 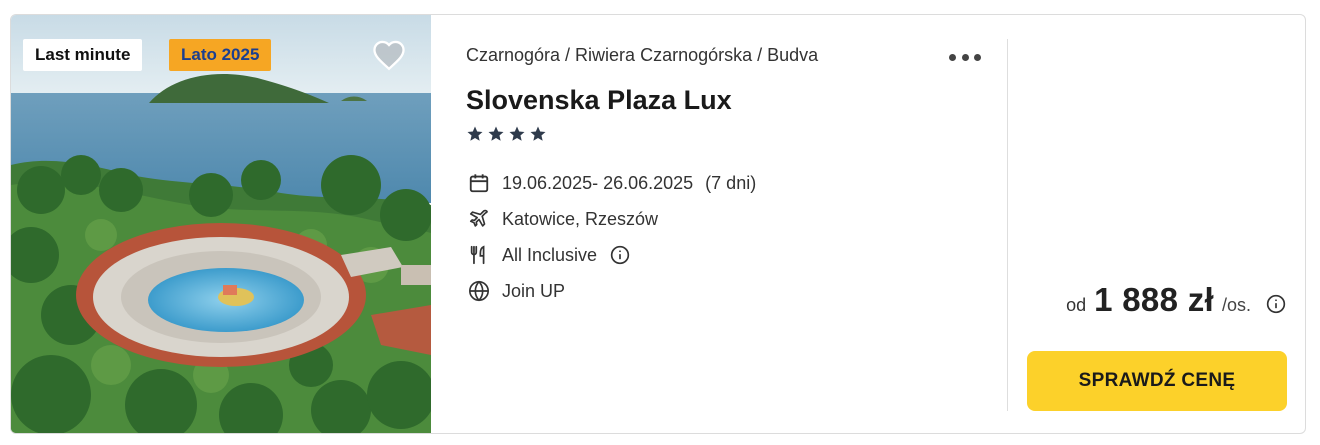 I want to click on departure-airports: Katowice, Rzeszów, so click(x=580, y=218).